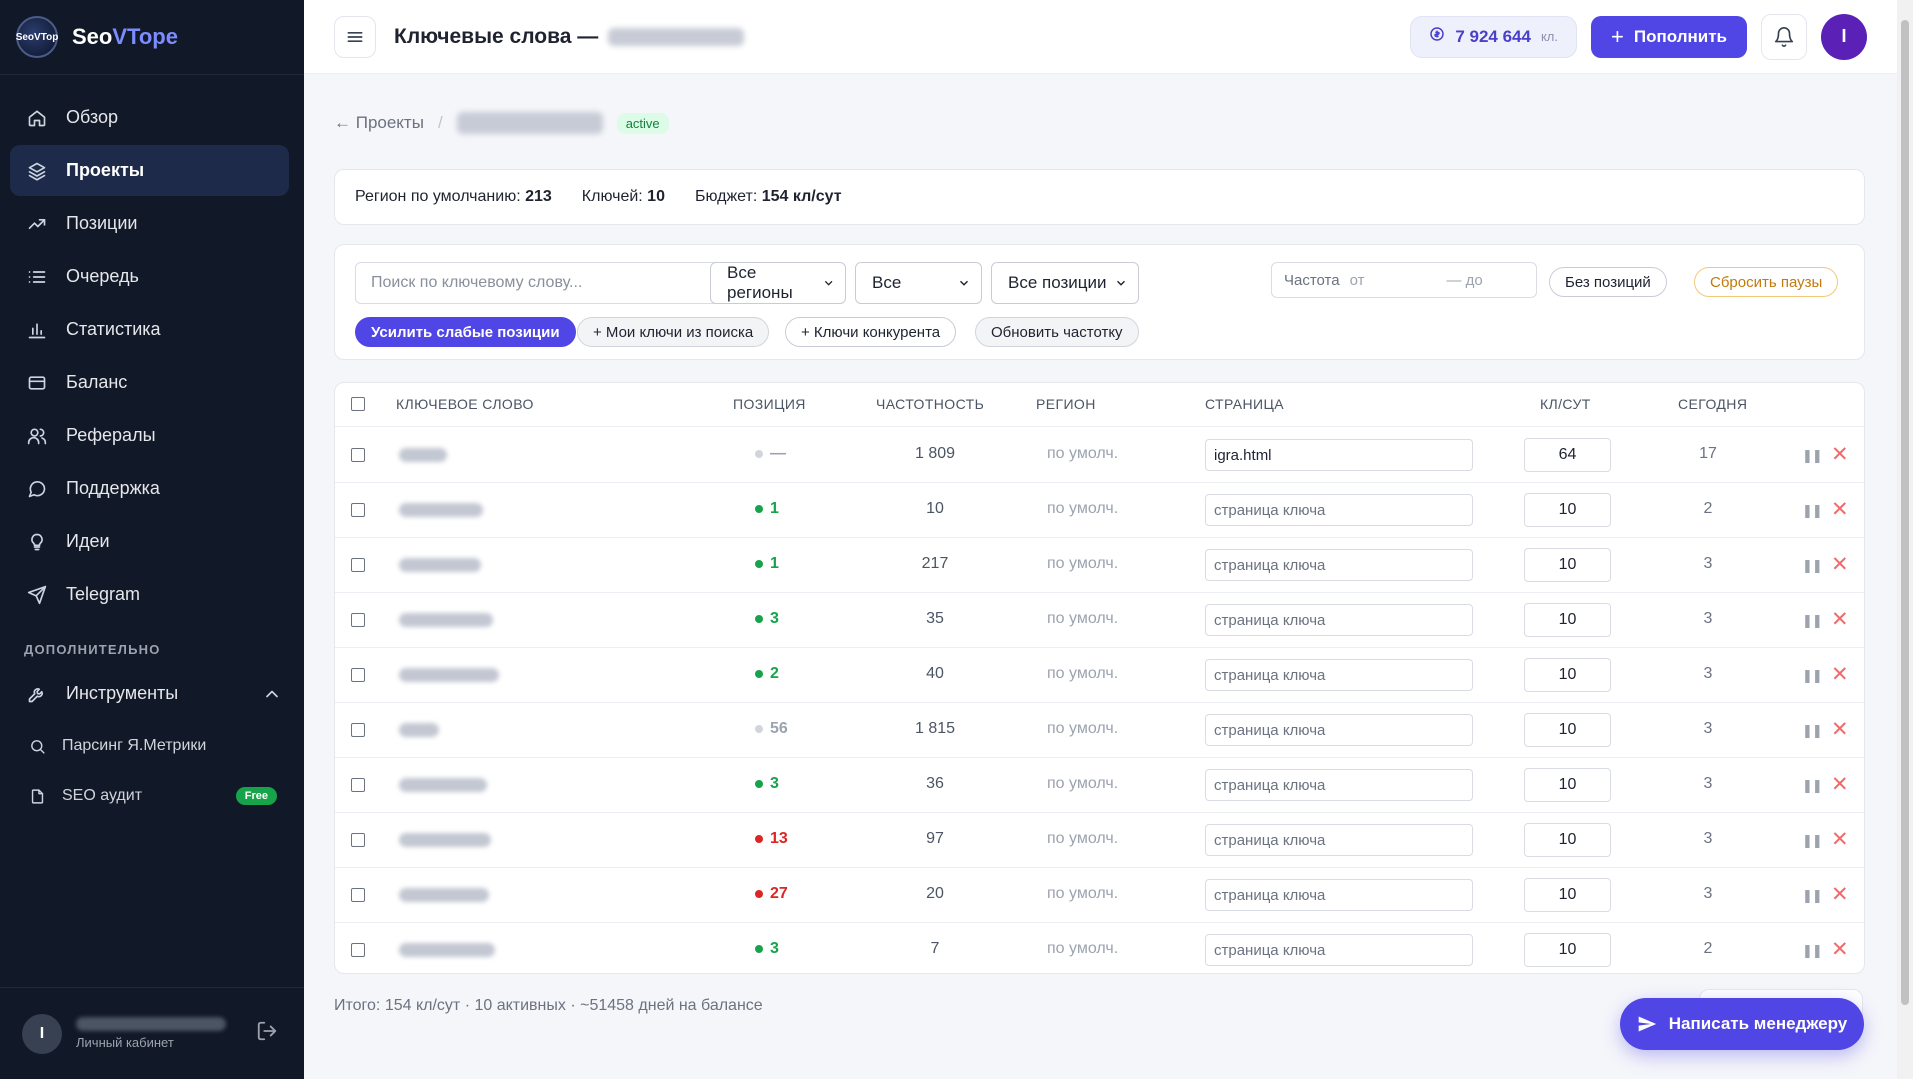 The width and height of the screenshot is (1913, 1079). Describe the element at coordinates (1099, 895) in the screenshot. I see `table-row: 27 20 по умолч. 3 ❚❚ ✕` at that location.